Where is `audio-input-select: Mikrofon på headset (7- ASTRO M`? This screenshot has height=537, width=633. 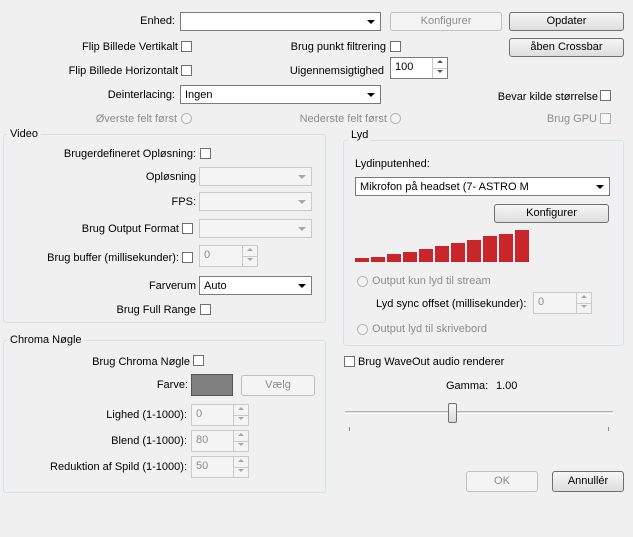 audio-input-select: Mikrofon på headset (7- ASTRO M is located at coordinates (482, 186).